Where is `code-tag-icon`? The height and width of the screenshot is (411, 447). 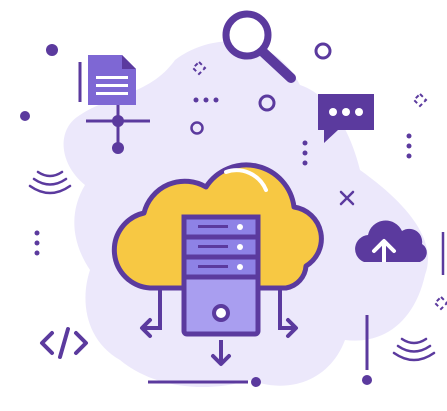 code-tag-icon is located at coordinates (64, 343).